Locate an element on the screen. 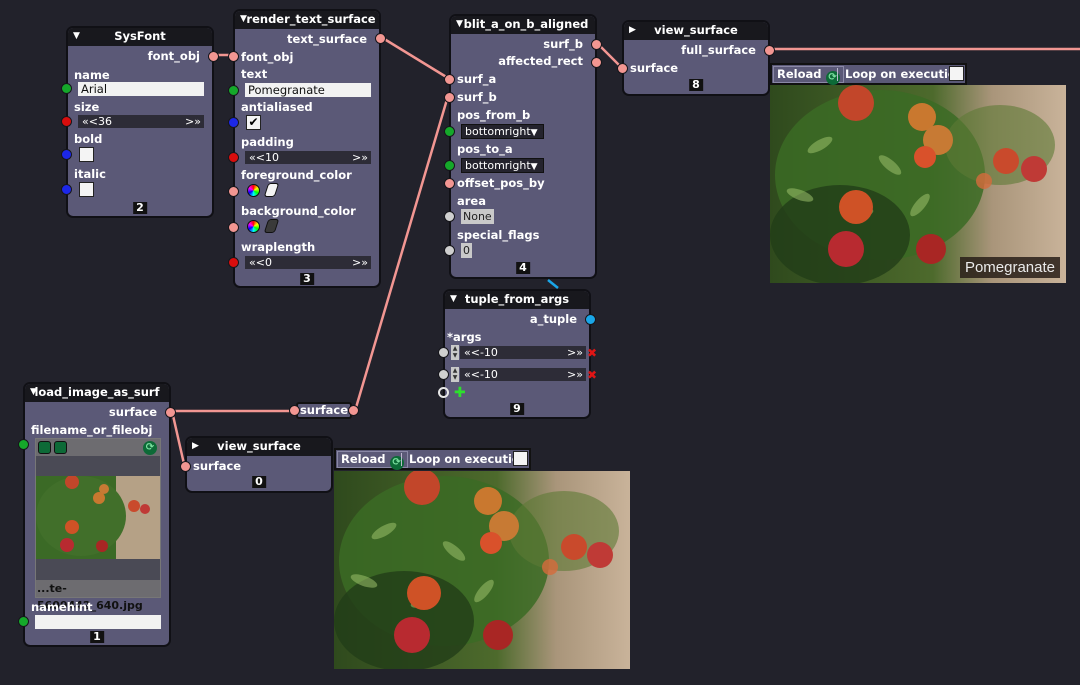 This screenshot has width=1080, height=685. output-socket-text-surface is located at coordinates (380, 38).